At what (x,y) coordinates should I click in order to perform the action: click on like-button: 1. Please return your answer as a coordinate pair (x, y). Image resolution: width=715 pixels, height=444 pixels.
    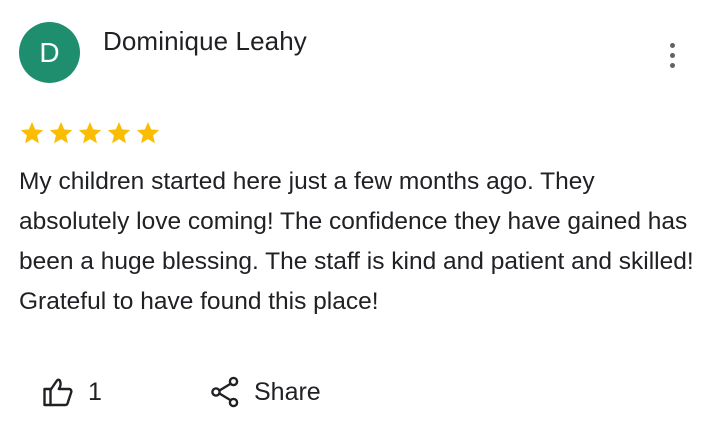
    Looking at the image, I should click on (72, 392).